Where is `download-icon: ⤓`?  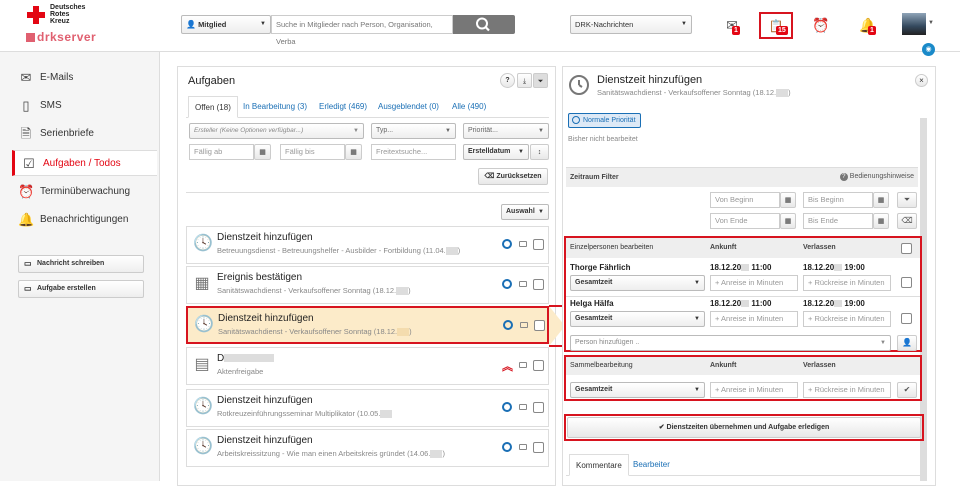
download-icon: ⤓ is located at coordinates (524, 80).